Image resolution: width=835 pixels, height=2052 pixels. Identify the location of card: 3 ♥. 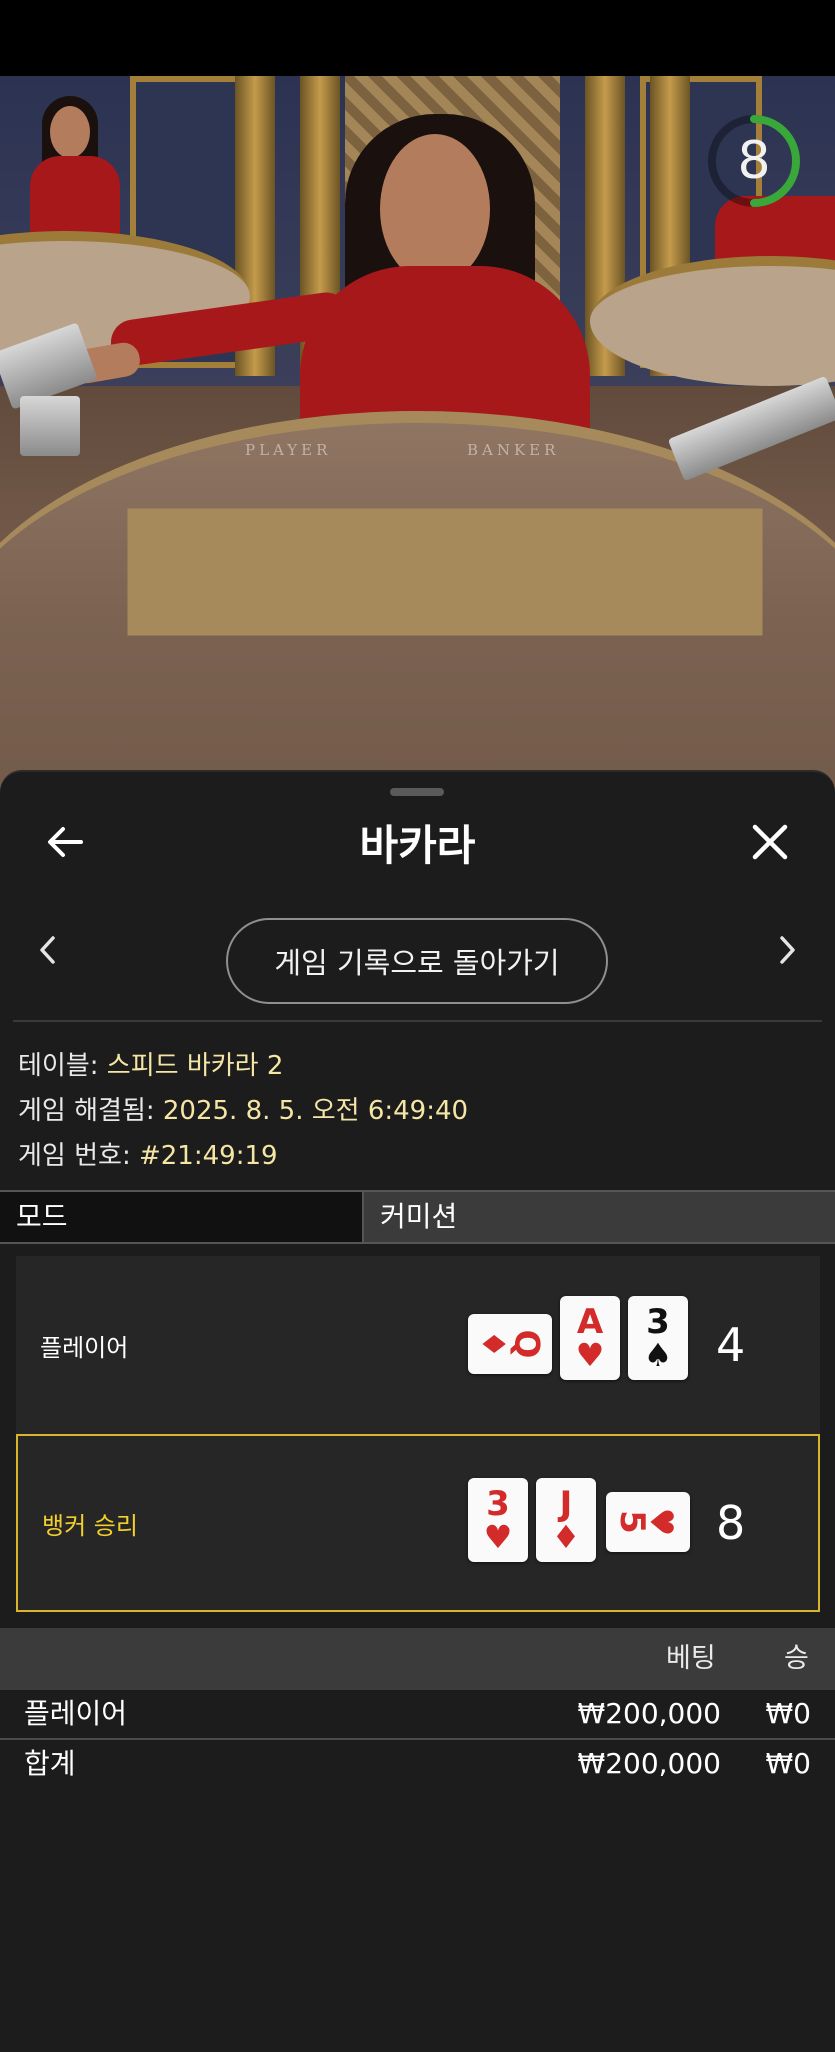
(498, 1520).